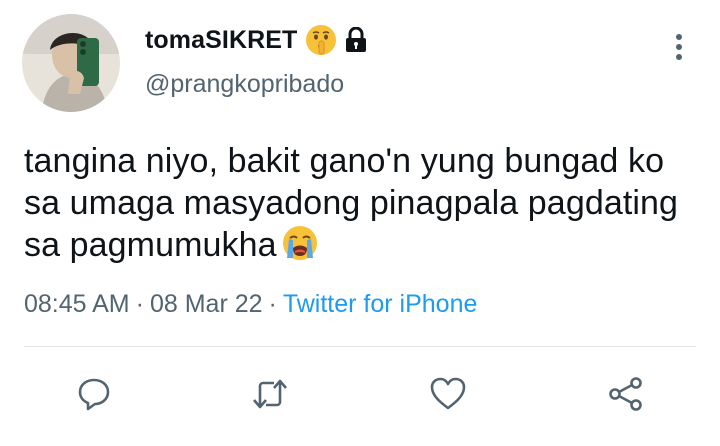  I want to click on retweet-button, so click(270, 394).